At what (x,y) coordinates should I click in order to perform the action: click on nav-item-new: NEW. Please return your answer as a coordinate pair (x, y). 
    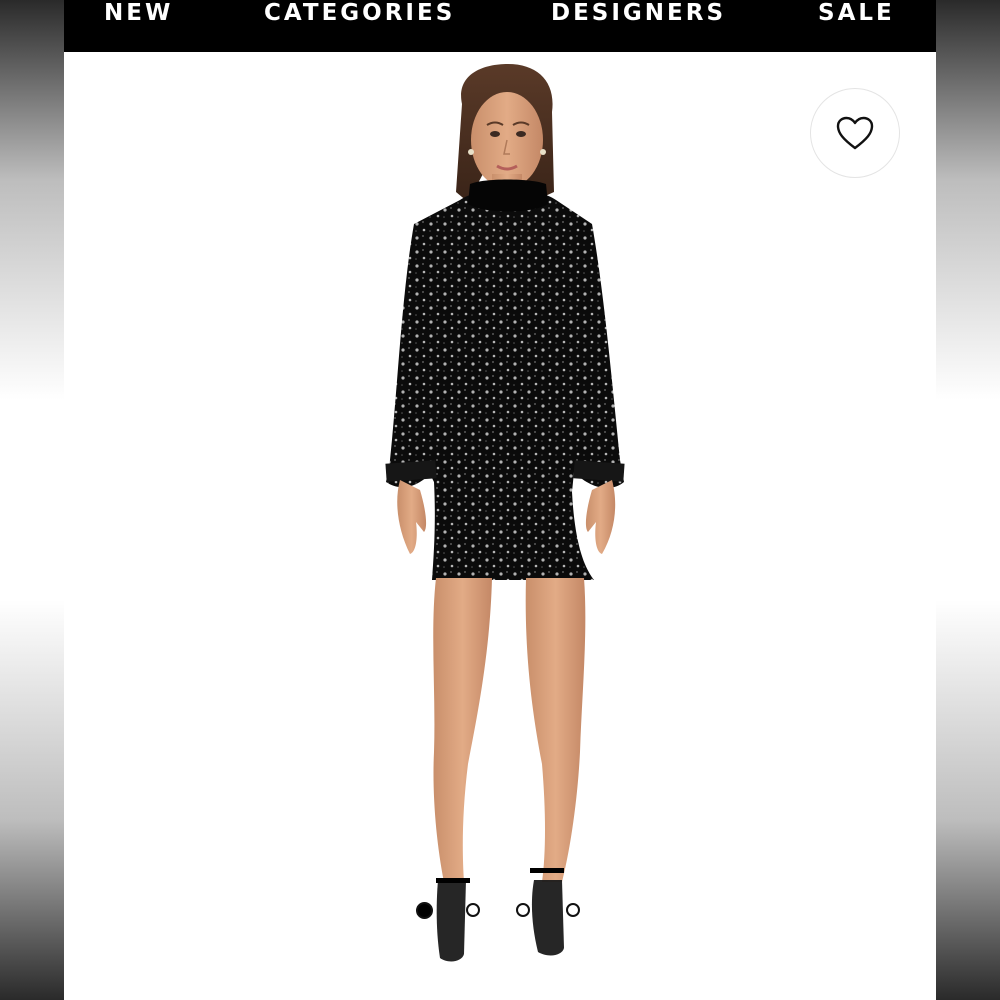
    Looking at the image, I should click on (138, 14).